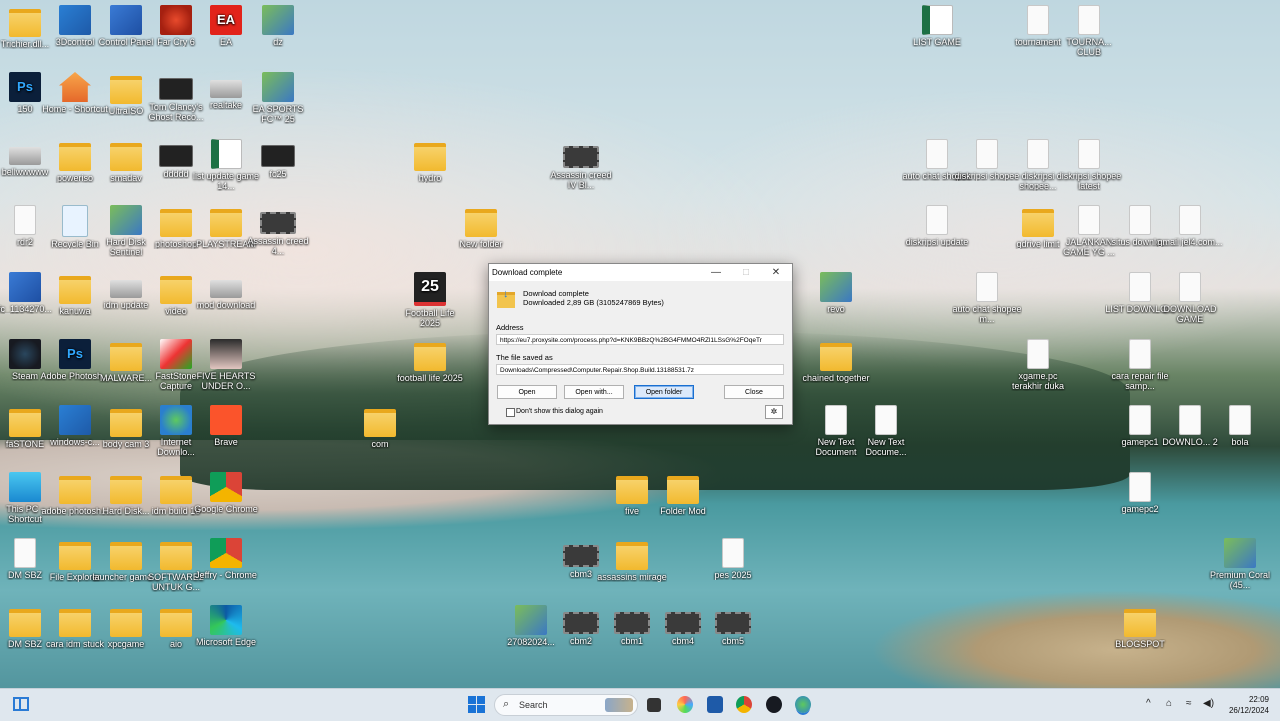 The height and width of the screenshot is (721, 1280). What do you see at coordinates (937, 26) in the screenshot?
I see `desktop-icon-list-game: LIST GAME` at bounding box center [937, 26].